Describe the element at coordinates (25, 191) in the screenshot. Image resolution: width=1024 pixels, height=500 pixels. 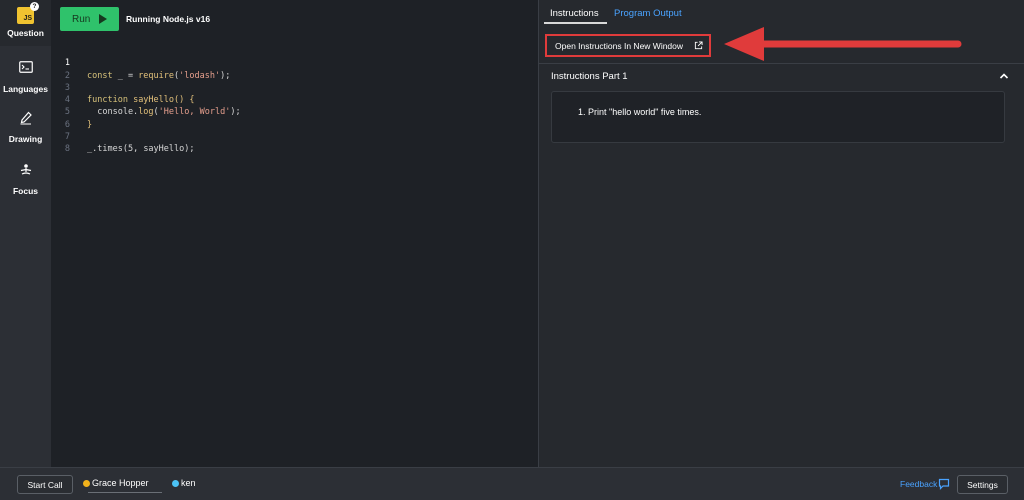
I see `sidebar-item-label: Focus` at that location.